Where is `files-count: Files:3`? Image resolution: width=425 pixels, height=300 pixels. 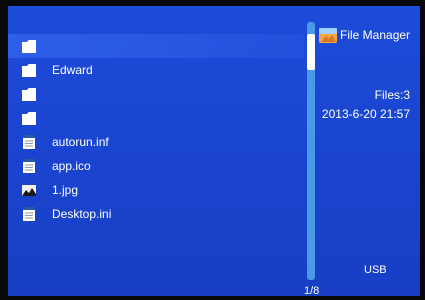
files-count: Files:3 is located at coordinates (392, 95).